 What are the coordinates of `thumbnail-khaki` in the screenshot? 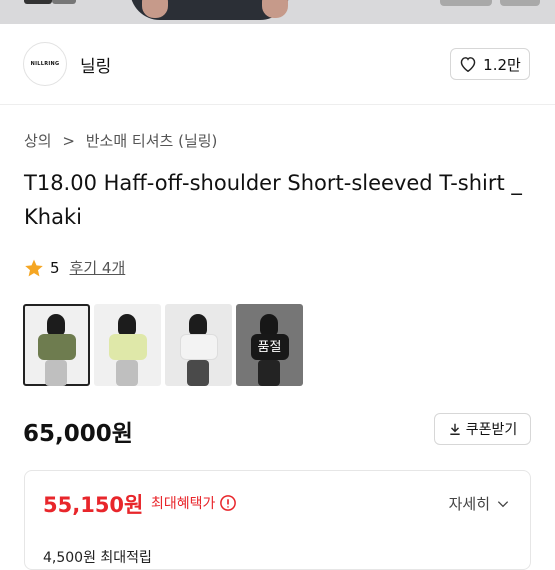 It's located at (56, 345).